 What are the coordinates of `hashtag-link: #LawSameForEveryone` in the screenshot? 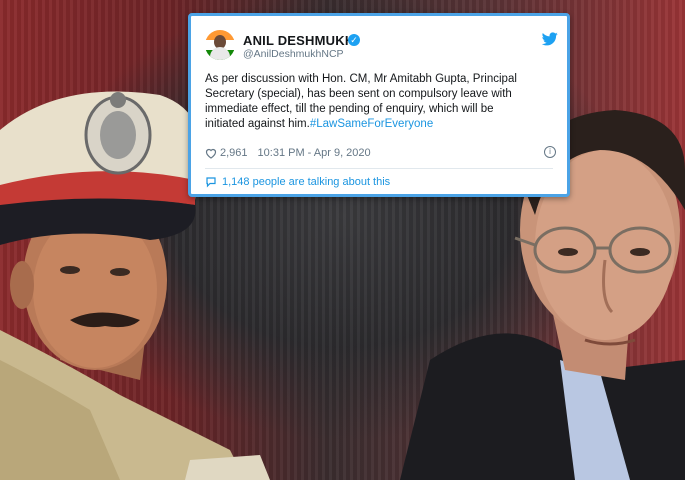 It's located at (371, 124).